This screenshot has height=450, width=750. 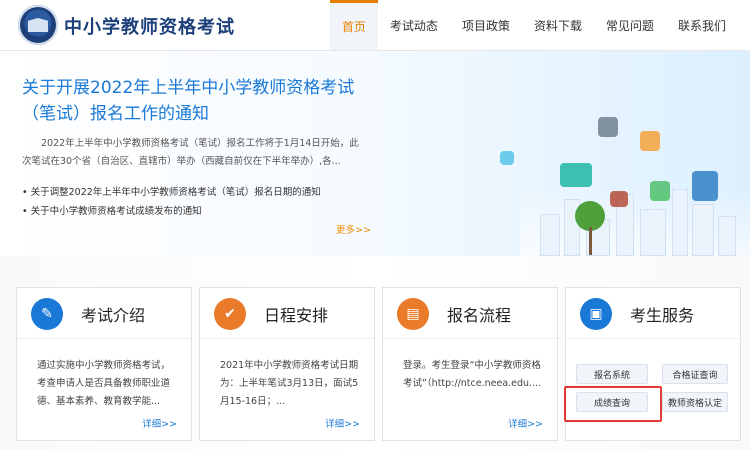 What do you see at coordinates (596, 314) in the screenshot?
I see `id-card-icon: ▣` at bounding box center [596, 314].